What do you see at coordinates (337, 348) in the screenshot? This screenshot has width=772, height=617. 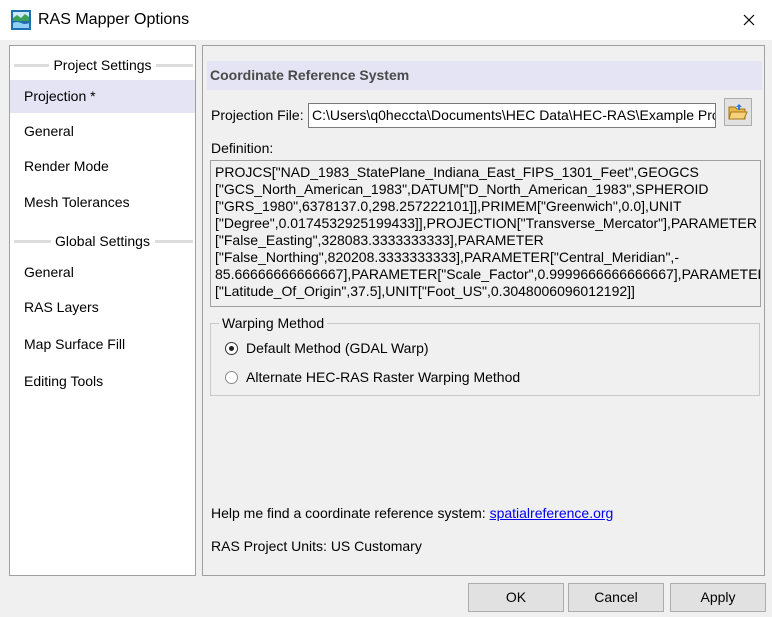 I see `radio-default-method-label: Default Method (GDAL Warp)` at bounding box center [337, 348].